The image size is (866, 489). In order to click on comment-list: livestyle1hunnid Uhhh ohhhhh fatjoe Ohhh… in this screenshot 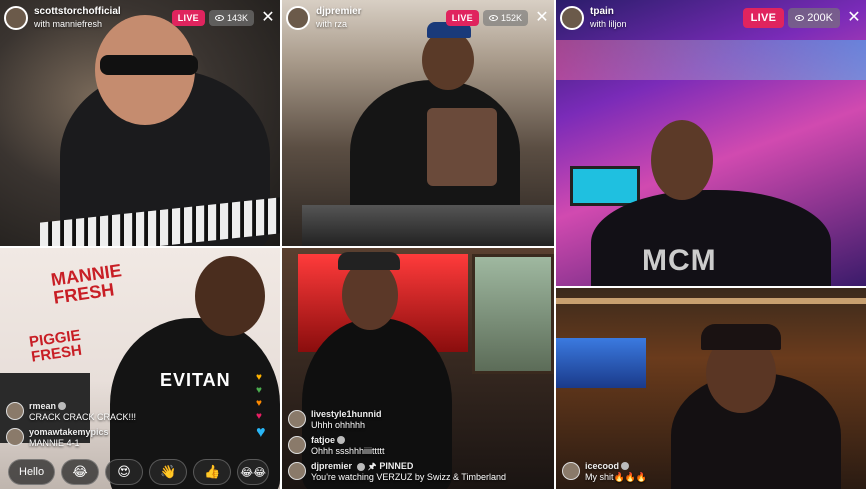, I will do `click(418, 444)`.